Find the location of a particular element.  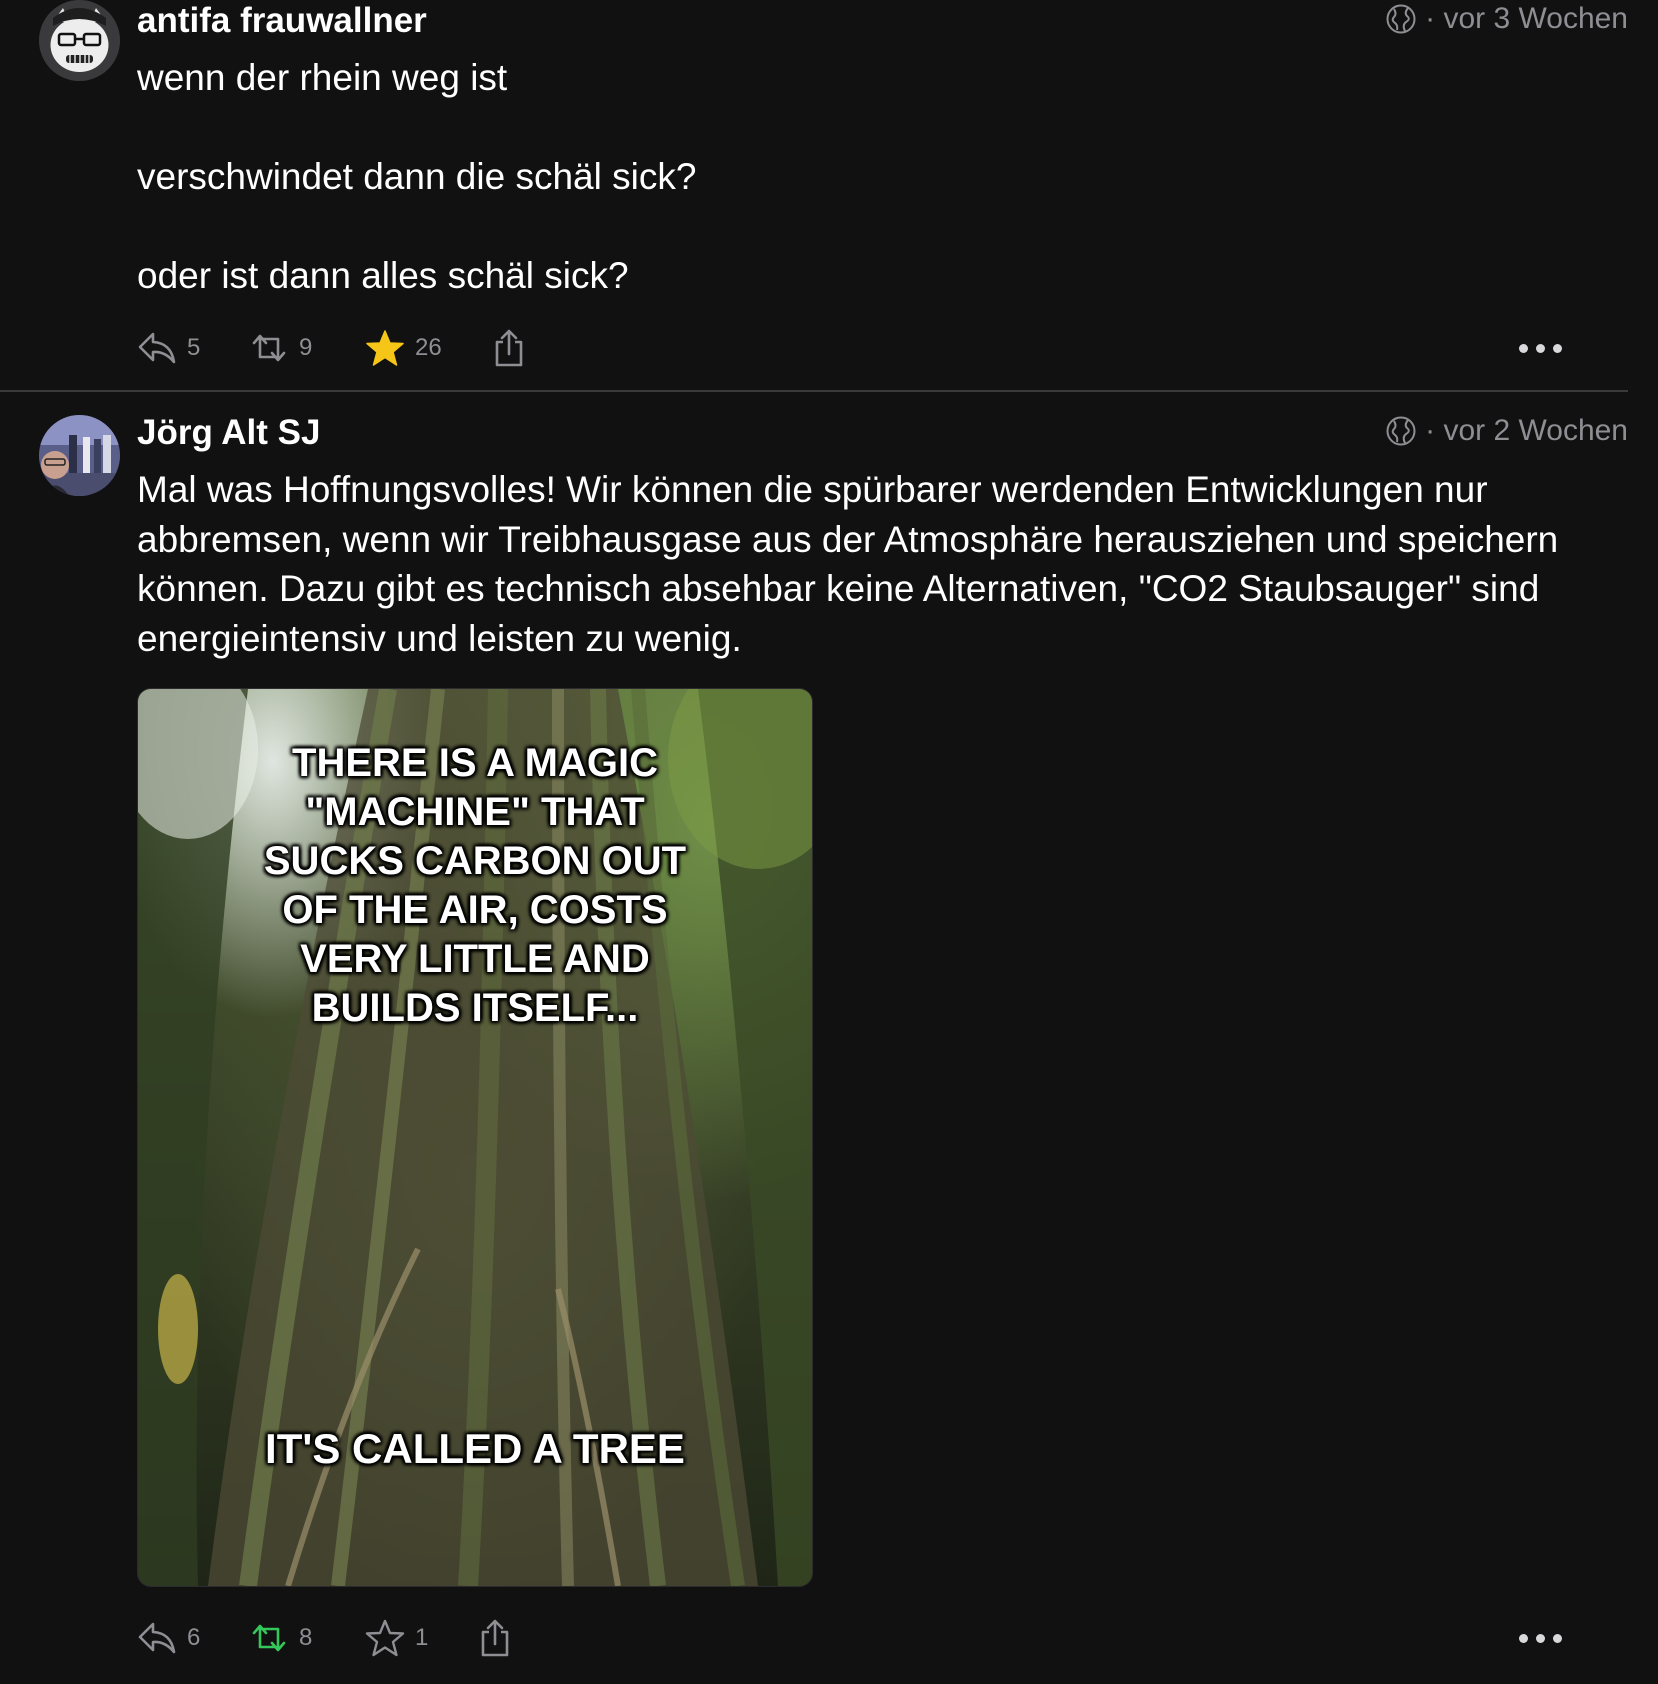

post-divider is located at coordinates (814, 391).